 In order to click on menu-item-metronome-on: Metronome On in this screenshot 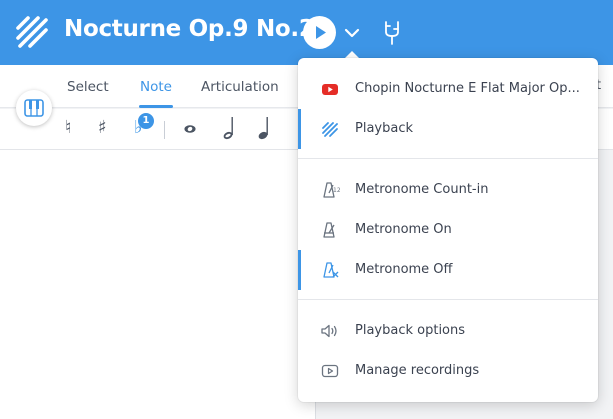, I will do `click(448, 230)`.